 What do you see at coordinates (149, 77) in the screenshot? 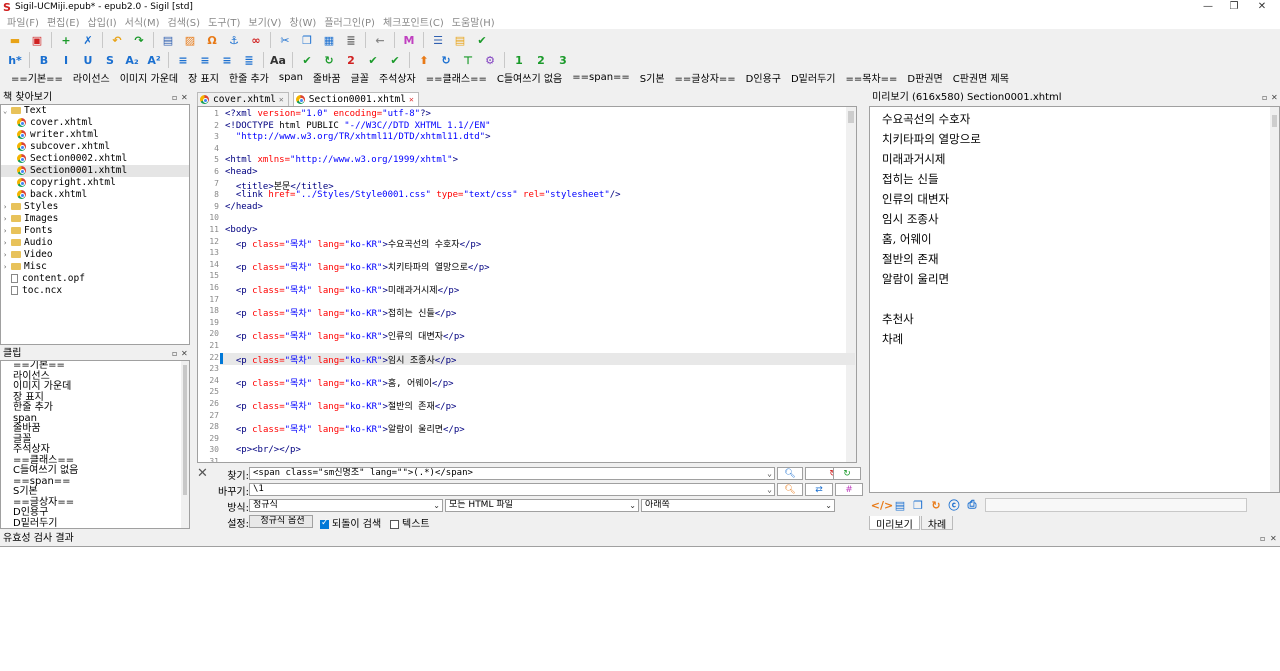
I see `clip-button: 이미지 가운데` at bounding box center [149, 77].